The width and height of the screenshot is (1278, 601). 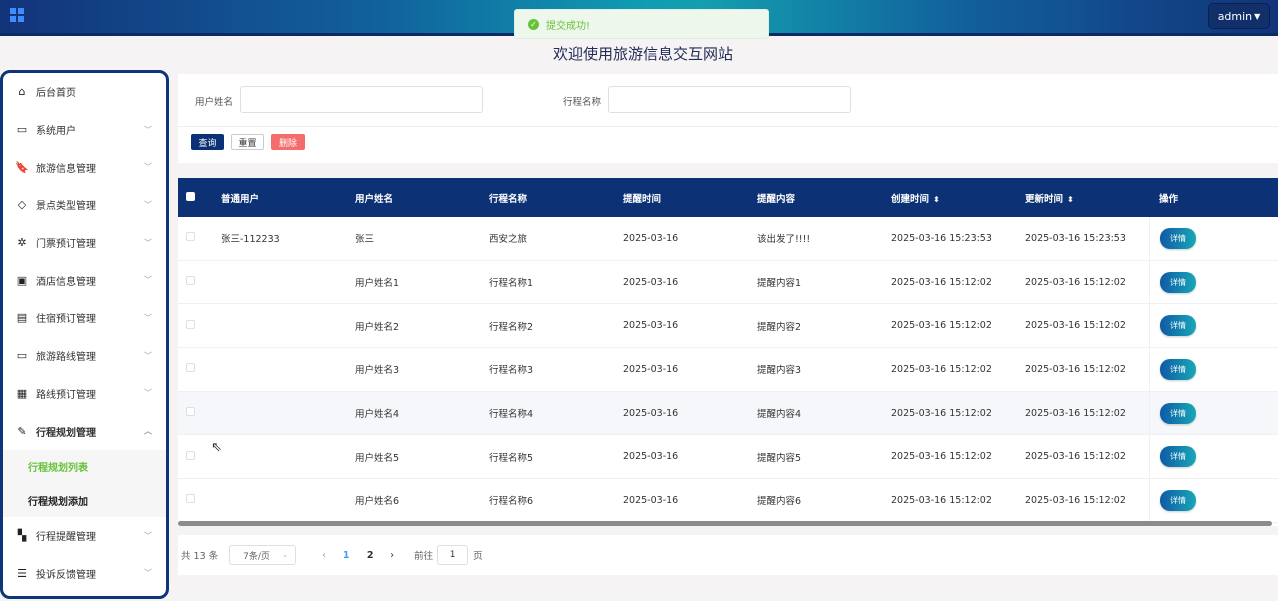 I want to click on page-size-select: 7条/页 ⌄, so click(x=263, y=555).